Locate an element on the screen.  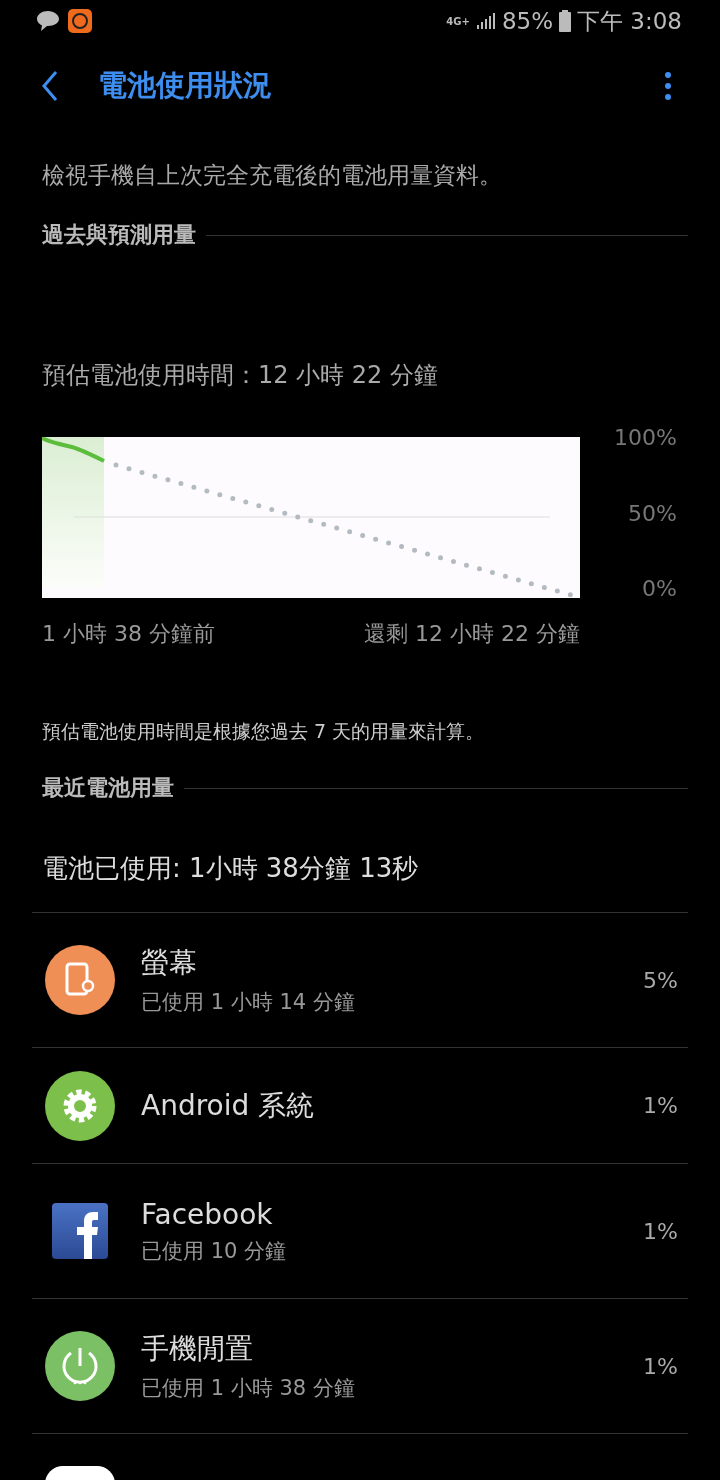
axis-label: 1 小時 38 分鐘前 is located at coordinates (128, 634).